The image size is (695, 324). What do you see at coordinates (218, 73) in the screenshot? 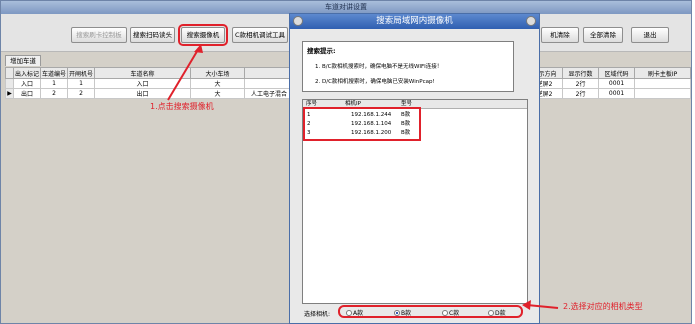
I see `column-header: 大小车场` at bounding box center [218, 73].